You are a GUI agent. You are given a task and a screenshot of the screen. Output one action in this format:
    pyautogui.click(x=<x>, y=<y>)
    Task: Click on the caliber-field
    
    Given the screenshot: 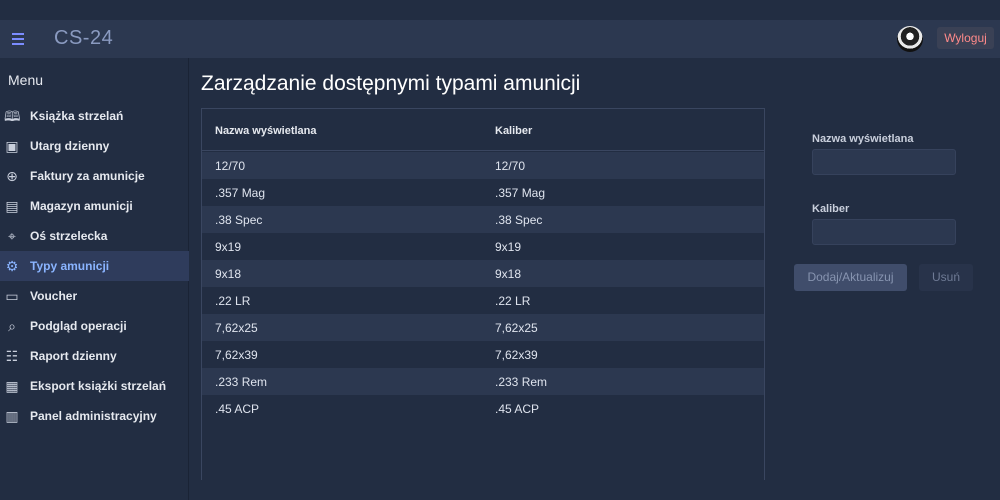 What is the action you would take?
    pyautogui.click(x=884, y=232)
    